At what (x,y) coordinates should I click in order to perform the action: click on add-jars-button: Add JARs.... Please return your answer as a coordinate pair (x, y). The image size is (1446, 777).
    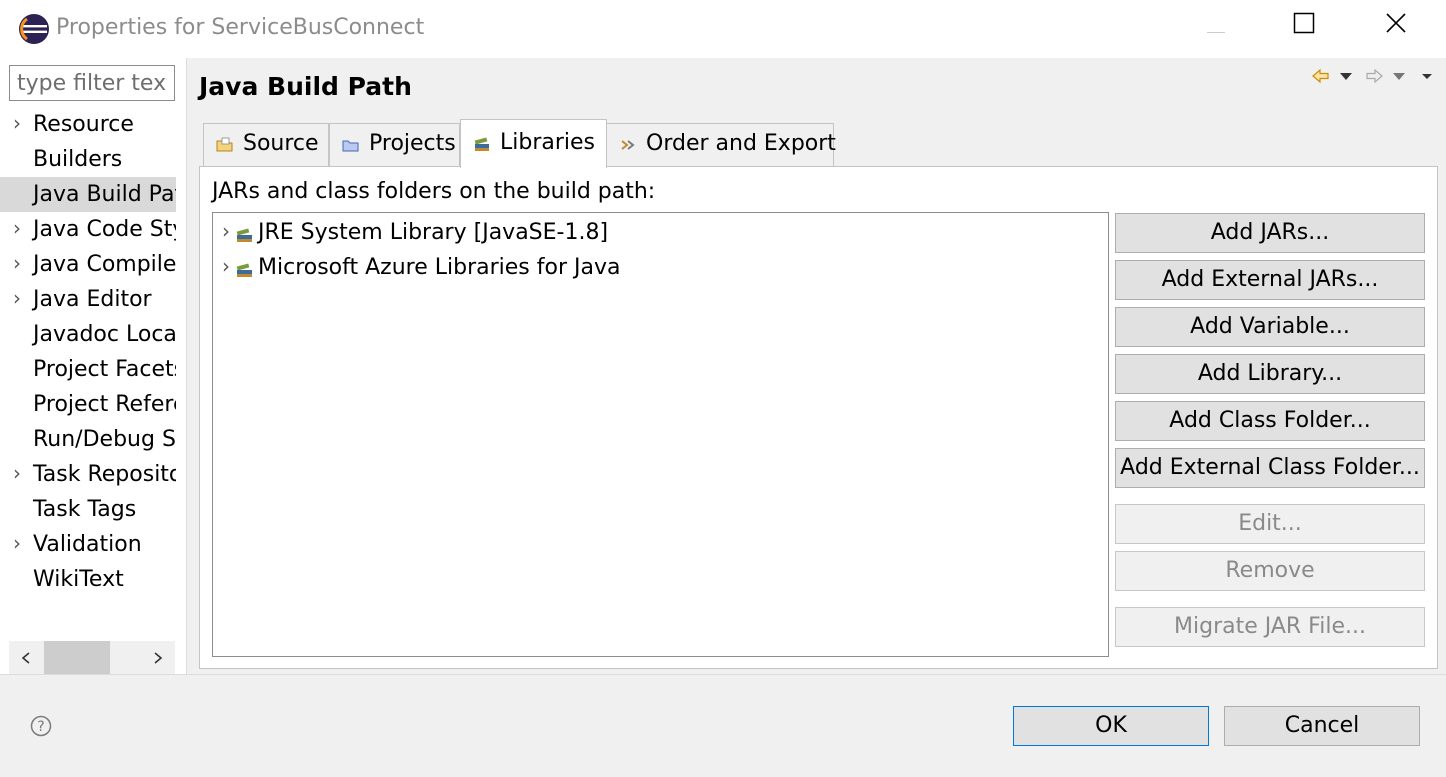
    Looking at the image, I should click on (1270, 233).